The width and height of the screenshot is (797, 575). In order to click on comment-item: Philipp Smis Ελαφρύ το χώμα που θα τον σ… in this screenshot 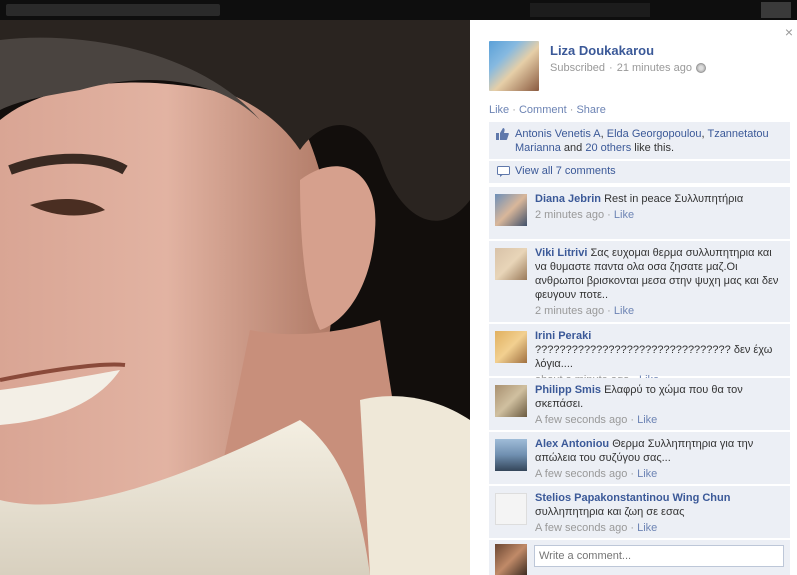, I will do `click(639, 404)`.